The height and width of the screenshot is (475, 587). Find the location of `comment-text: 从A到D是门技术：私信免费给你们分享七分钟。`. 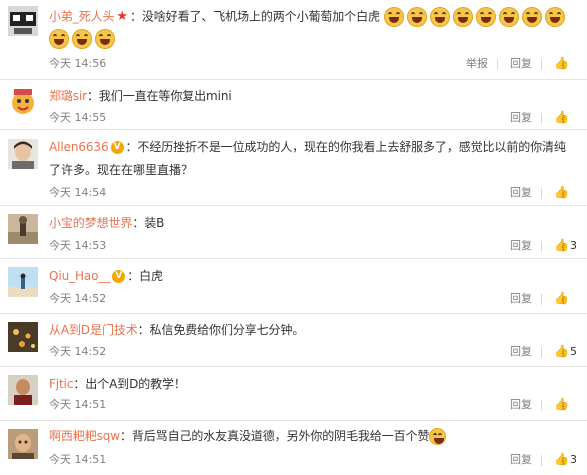

comment-text: 从A到D是门技术：私信免费给你们分享七分钟。 is located at coordinates (176, 330).